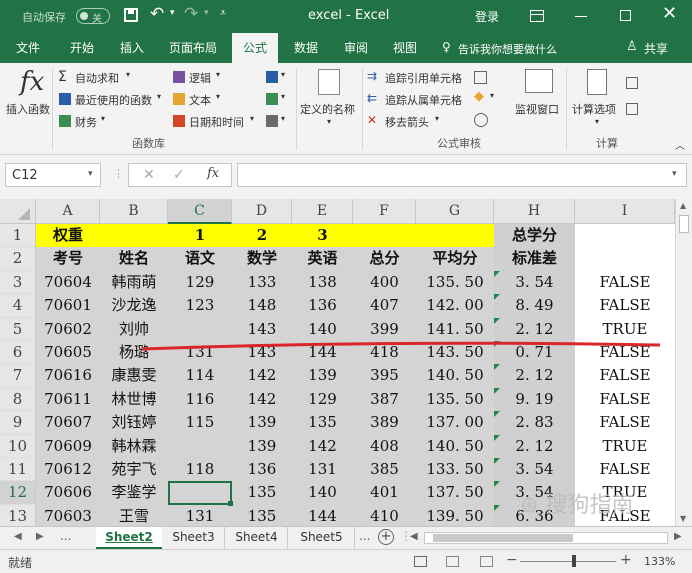 Image resolution: width=692 pixels, height=573 pixels. I want to click on more-functions-icon, so click(272, 121).